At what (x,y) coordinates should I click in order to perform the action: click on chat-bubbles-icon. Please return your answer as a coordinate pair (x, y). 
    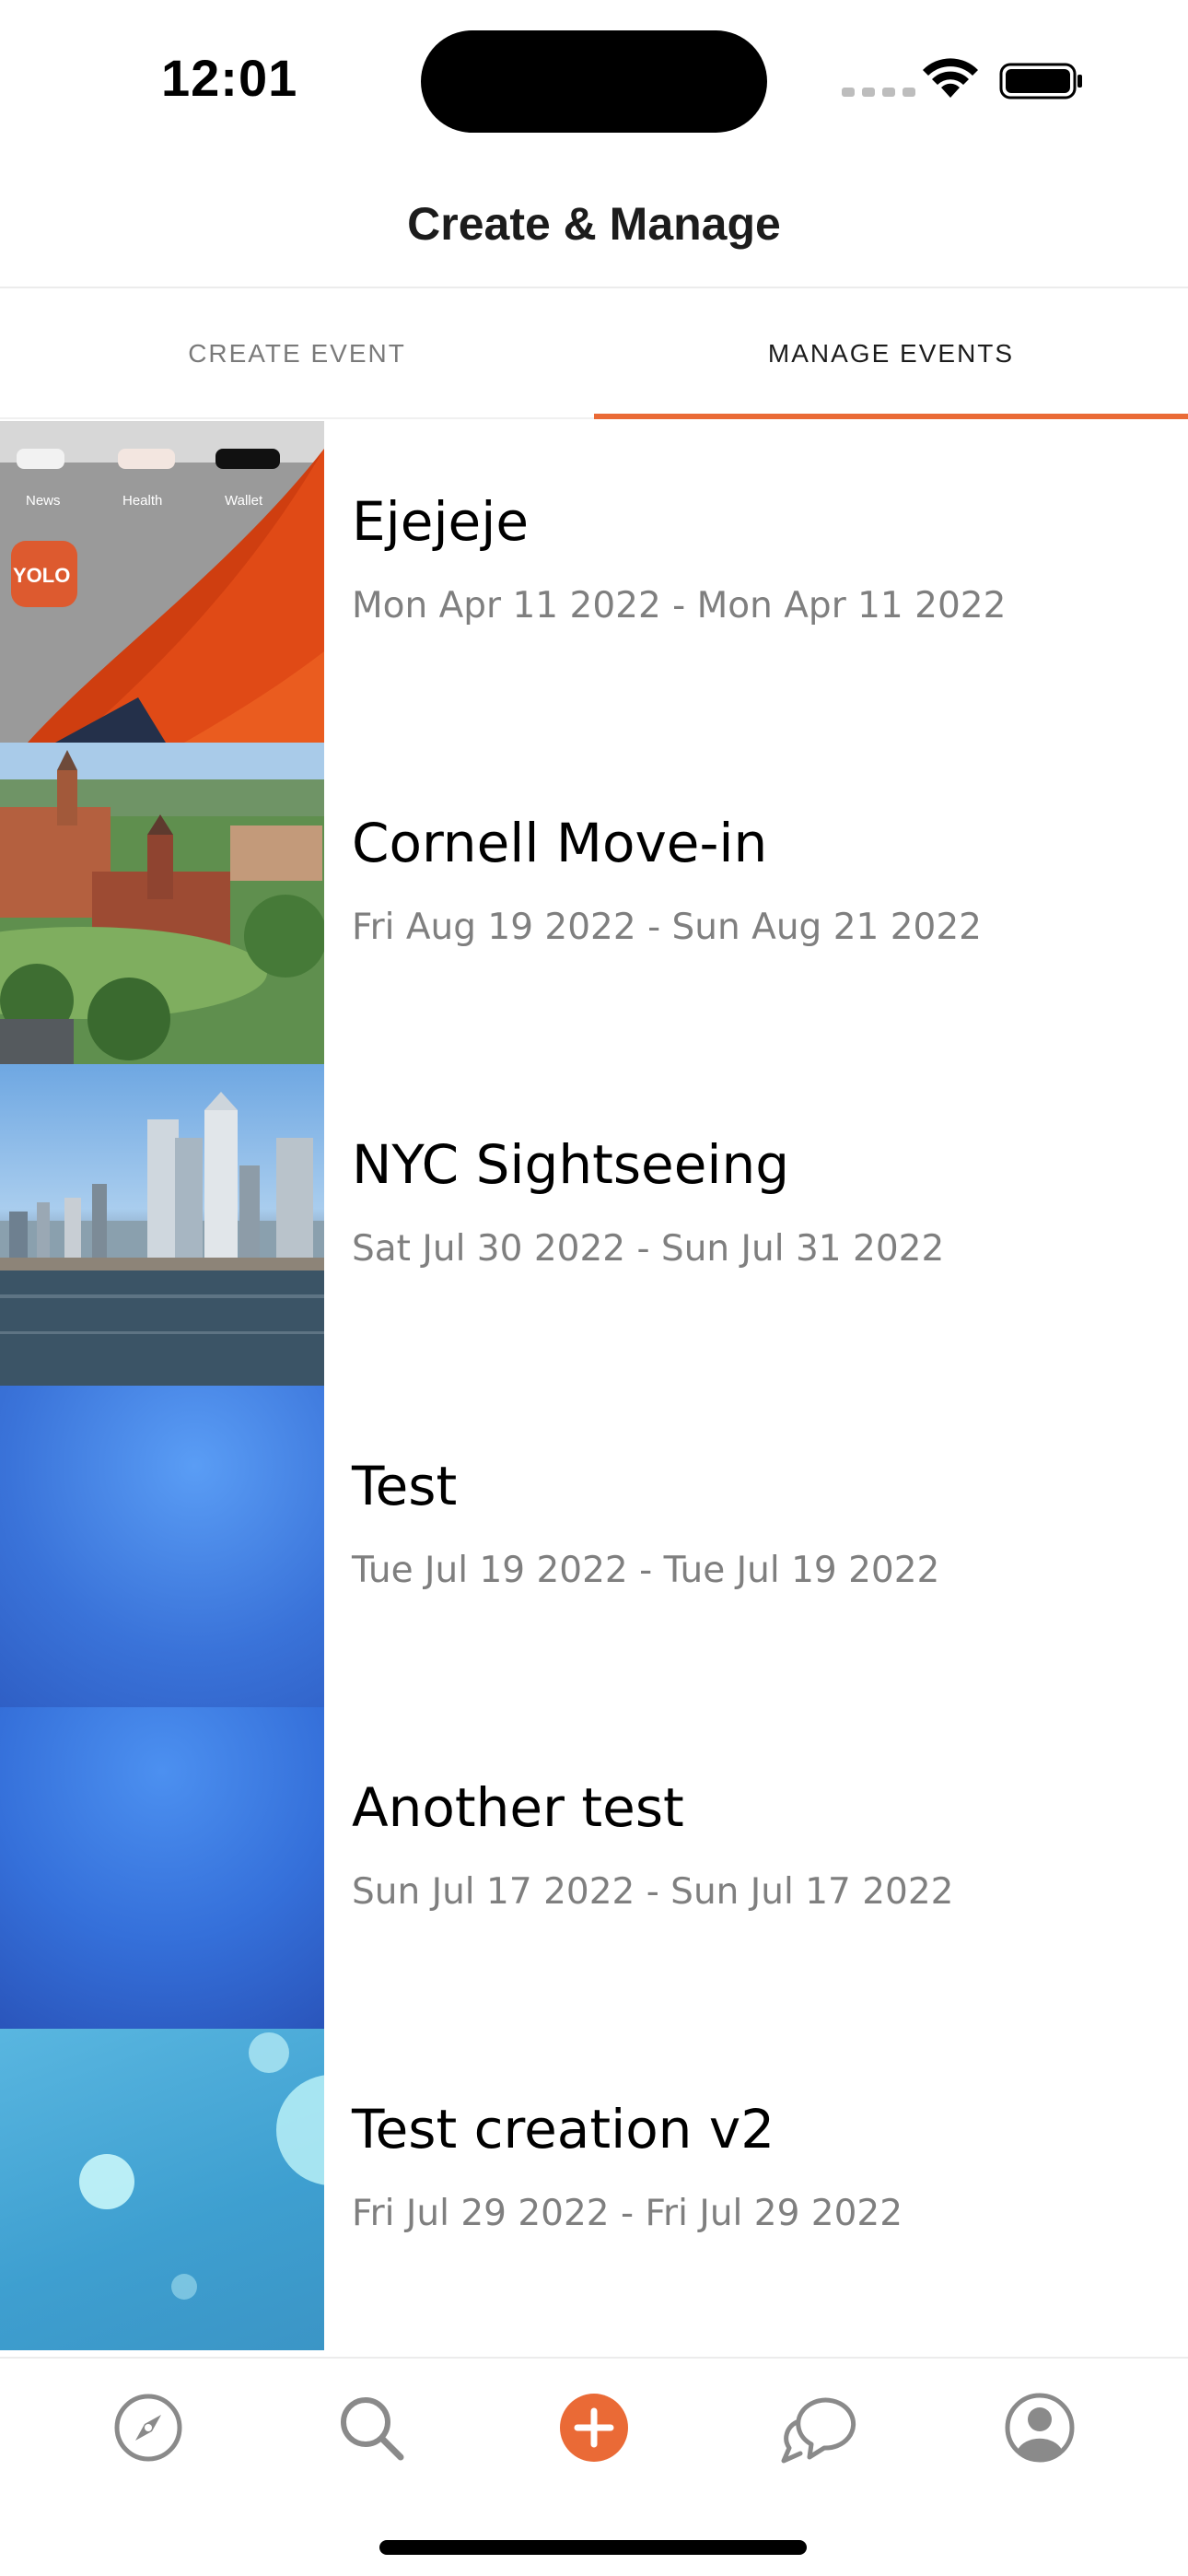
    Looking at the image, I should click on (818, 2430).